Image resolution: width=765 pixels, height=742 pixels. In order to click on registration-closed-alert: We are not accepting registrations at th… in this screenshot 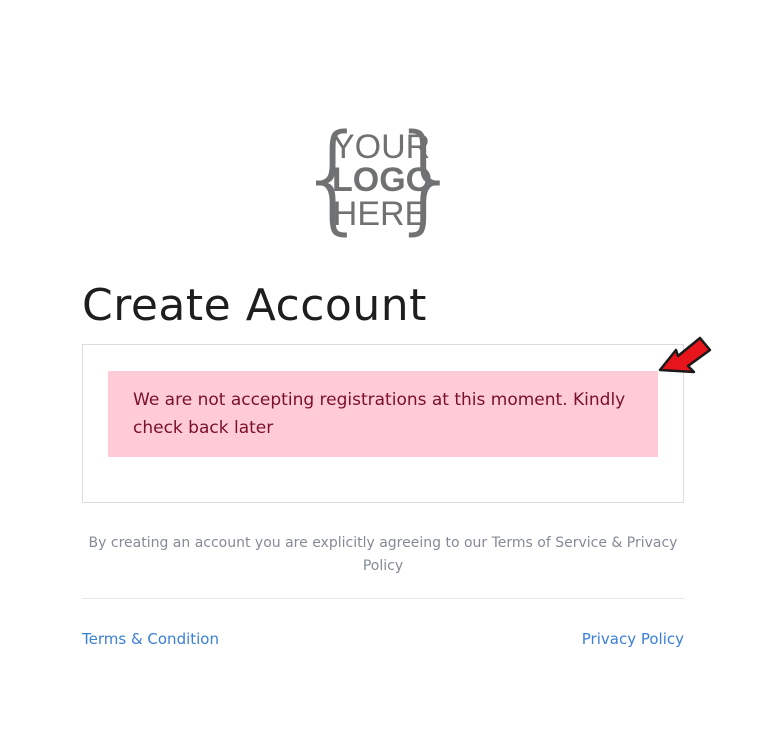, I will do `click(383, 414)`.